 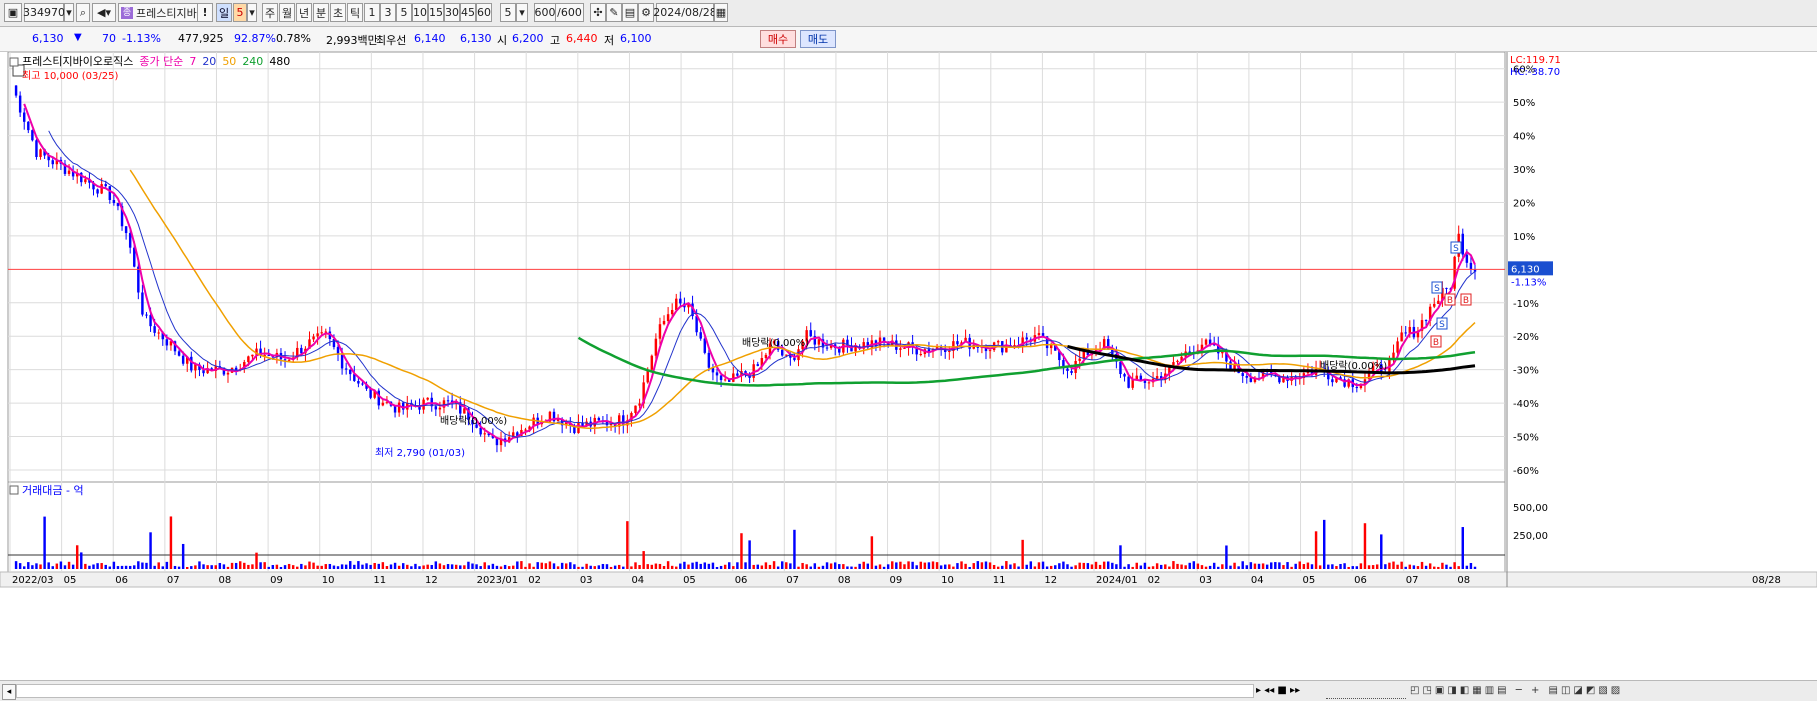 What do you see at coordinates (545, 12) in the screenshot?
I see `count-input: 600` at bounding box center [545, 12].